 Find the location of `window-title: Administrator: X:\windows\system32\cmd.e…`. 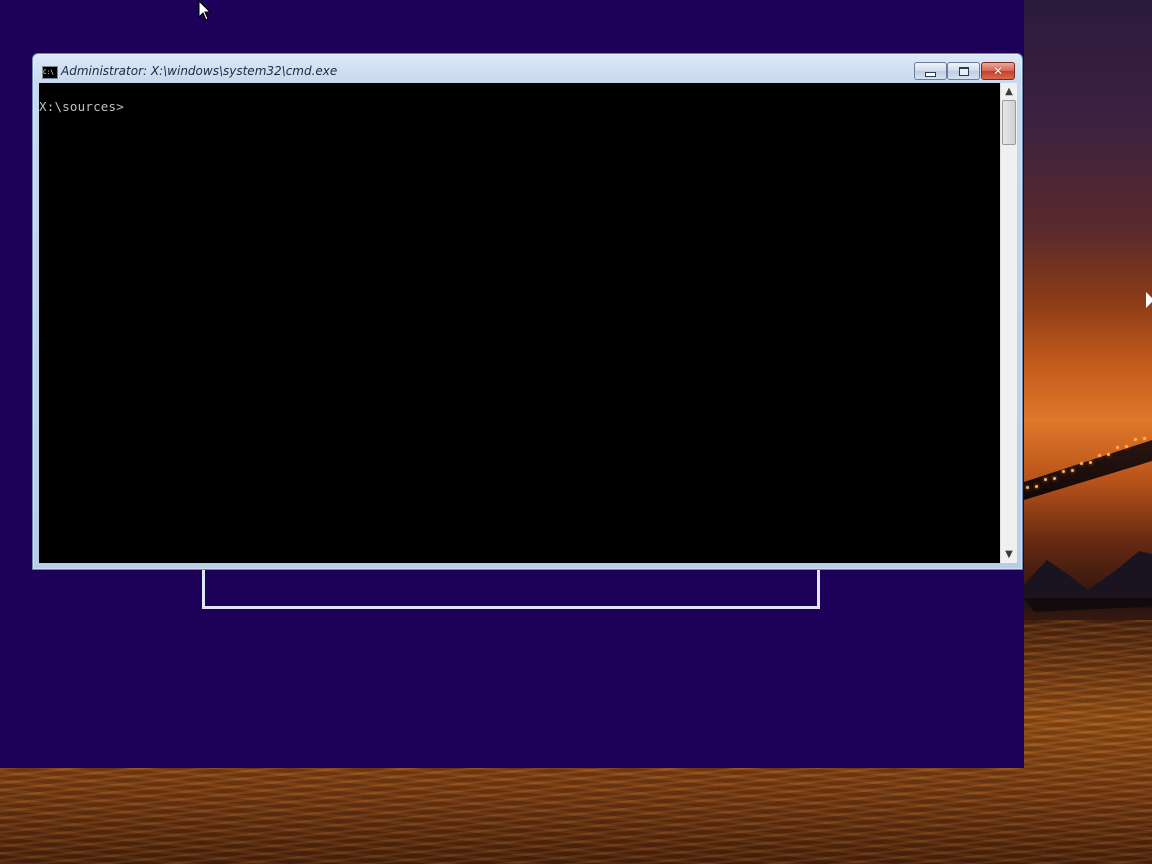

window-title: Administrator: X:\windows\system32\cmd.e… is located at coordinates (199, 71).